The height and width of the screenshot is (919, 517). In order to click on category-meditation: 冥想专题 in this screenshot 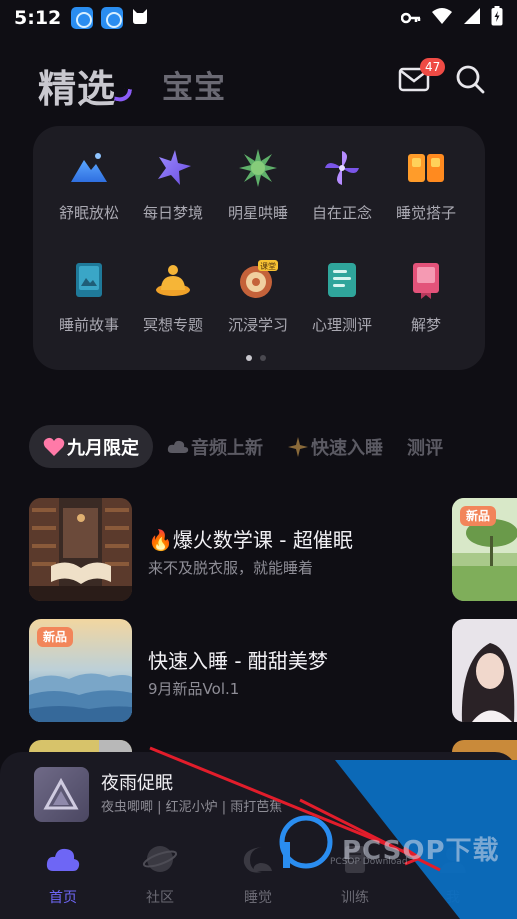, I will do `click(173, 297)`.